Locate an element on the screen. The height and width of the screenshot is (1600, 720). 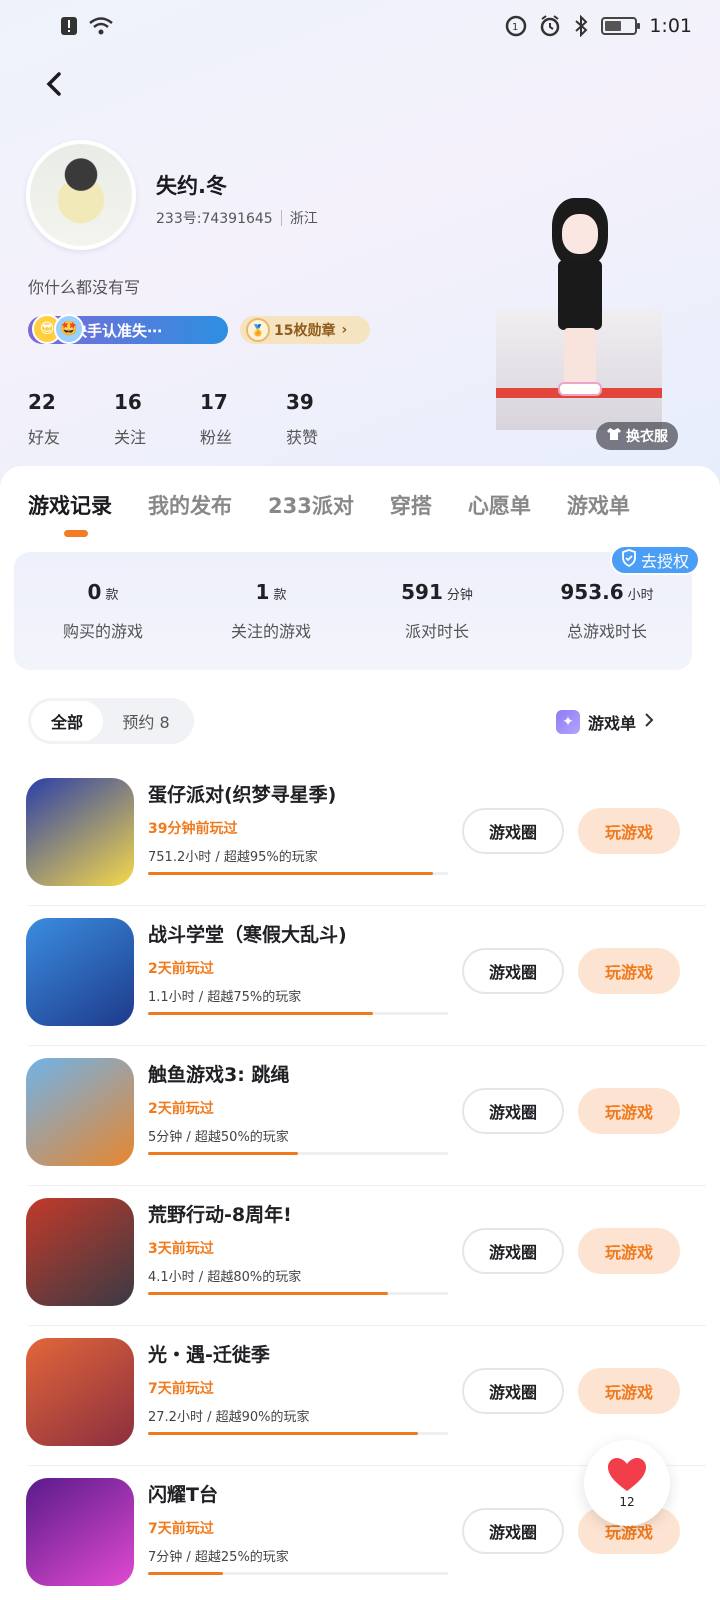
stat-label: 粉丝 is located at coordinates (216, 437).